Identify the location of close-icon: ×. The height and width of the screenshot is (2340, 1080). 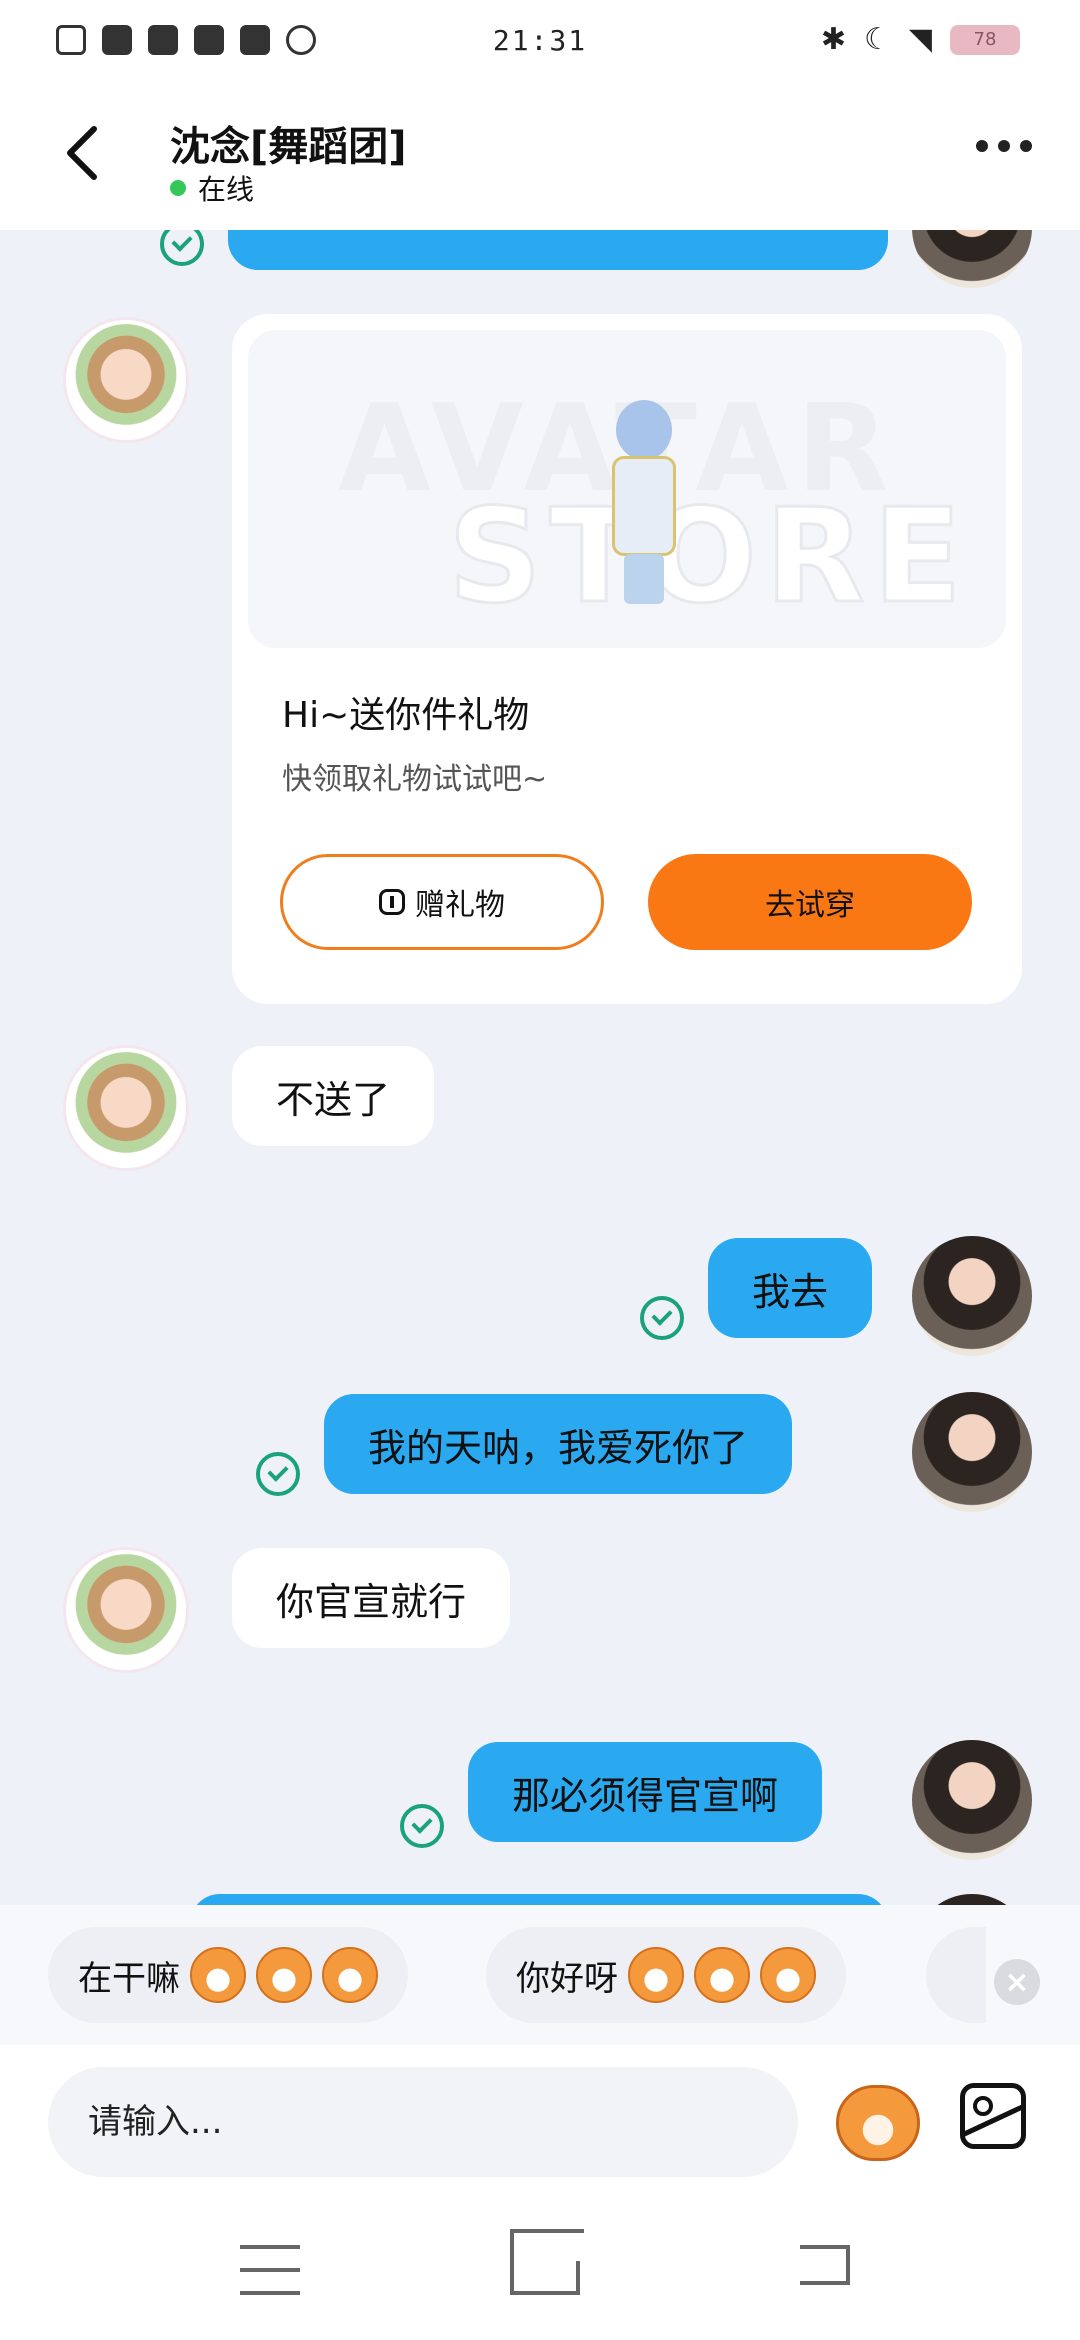
(1017, 1982).